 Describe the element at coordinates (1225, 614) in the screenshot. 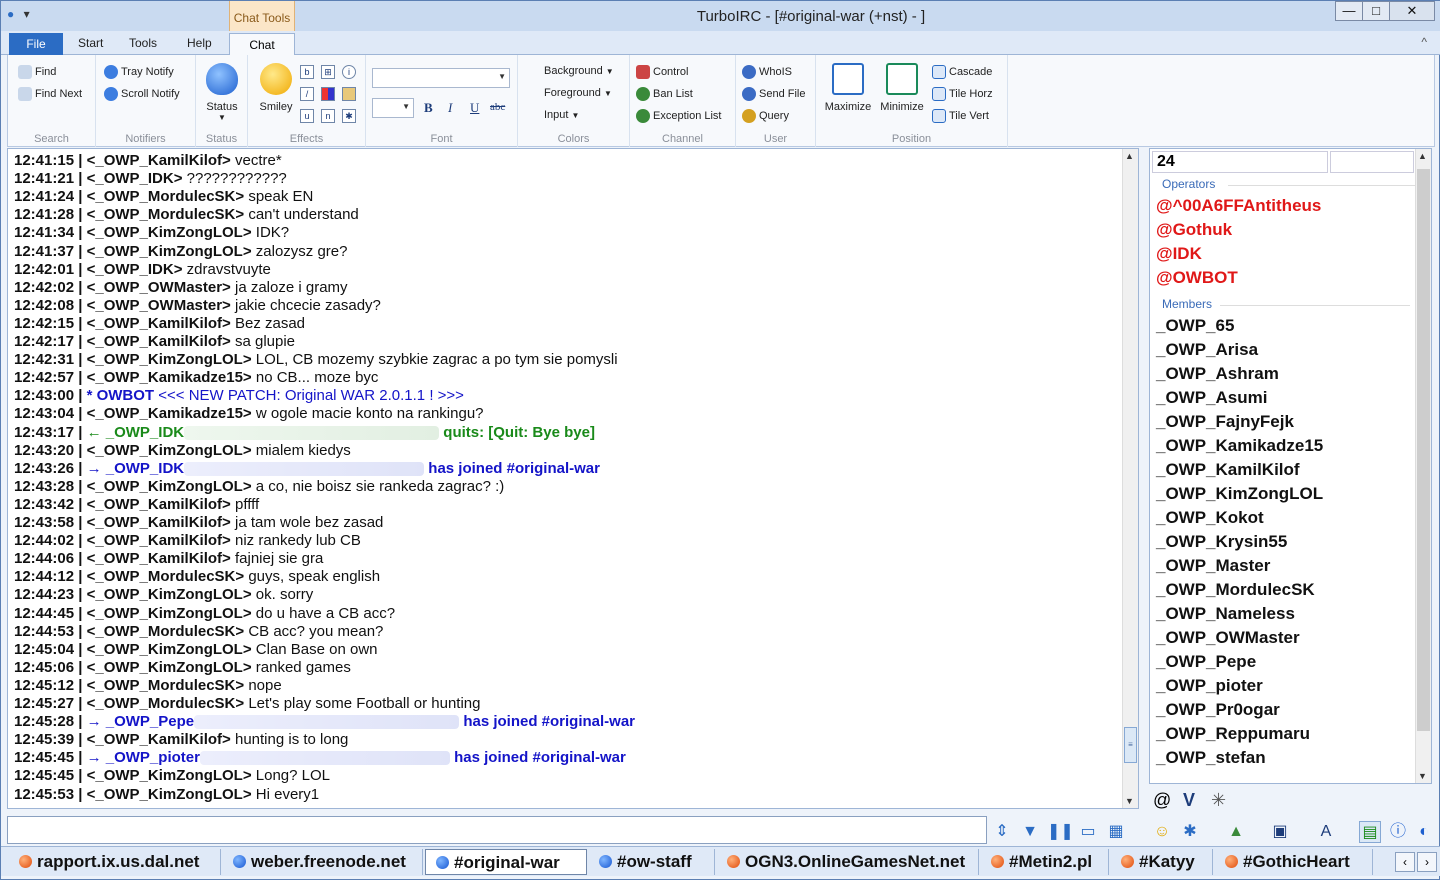

I see `nick-member: _OWP_Nameless` at that location.